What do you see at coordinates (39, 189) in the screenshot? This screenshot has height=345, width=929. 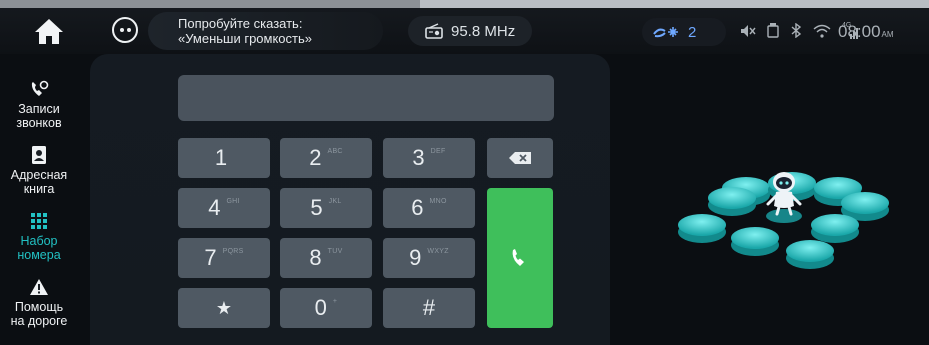 I see `sidebar-item-label: книга` at bounding box center [39, 189].